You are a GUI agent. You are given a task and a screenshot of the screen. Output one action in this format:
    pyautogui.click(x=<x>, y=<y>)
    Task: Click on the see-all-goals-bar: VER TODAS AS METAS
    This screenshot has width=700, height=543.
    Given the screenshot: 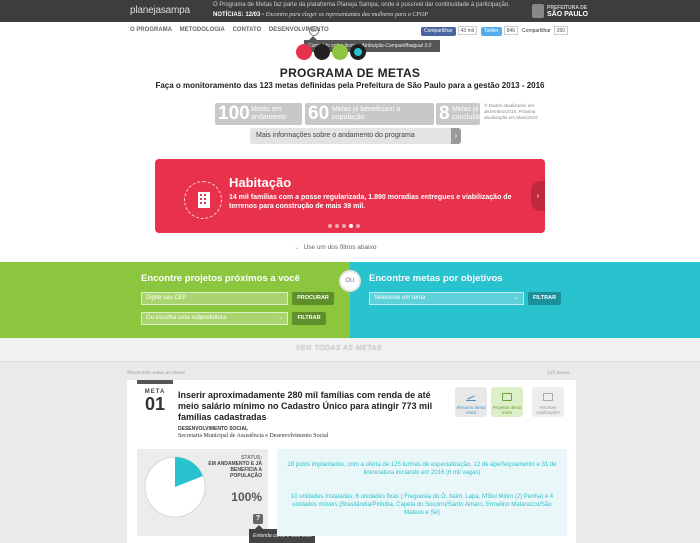 What is the action you would take?
    pyautogui.click(x=350, y=350)
    